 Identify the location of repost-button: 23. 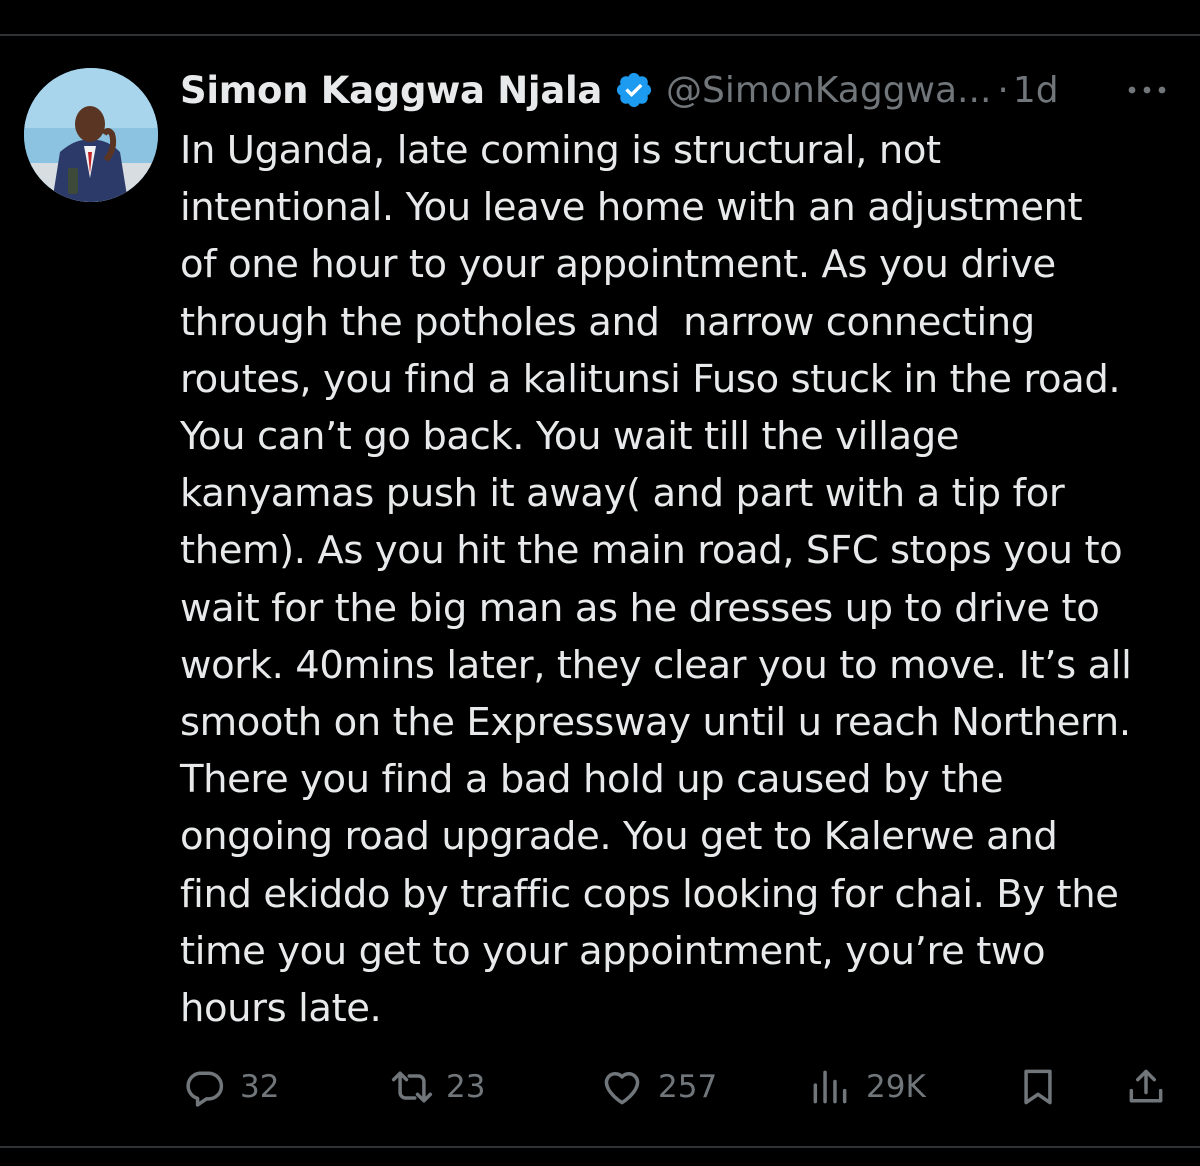
(436, 1087).